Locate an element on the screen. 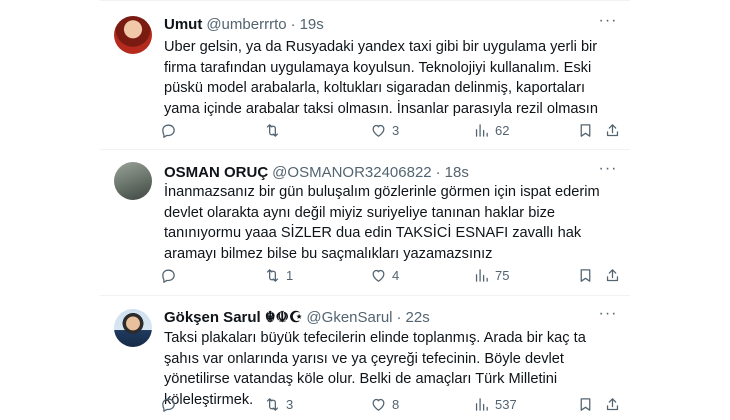  retweet-button: 1 is located at coordinates (278, 275).